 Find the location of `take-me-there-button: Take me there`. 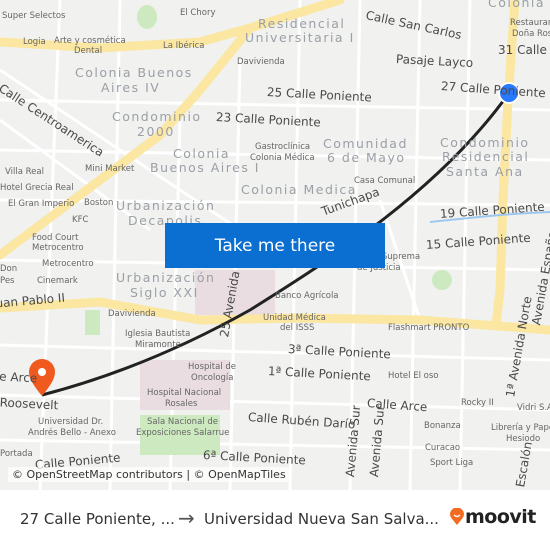

take-me-there-button: Take me there is located at coordinates (275, 245).